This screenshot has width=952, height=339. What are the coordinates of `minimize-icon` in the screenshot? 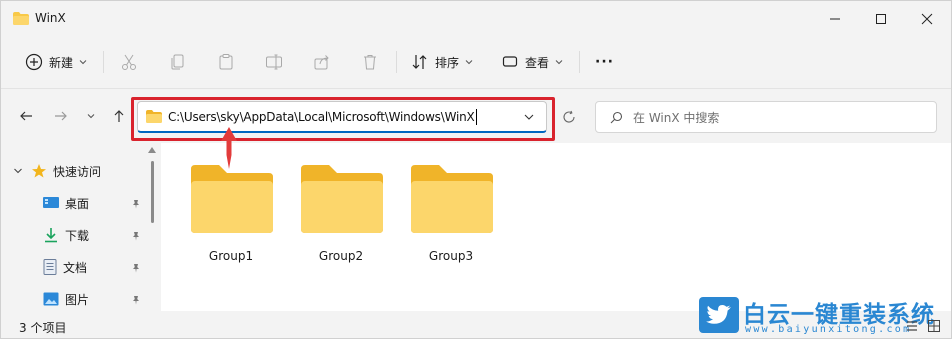 It's located at (835, 19).